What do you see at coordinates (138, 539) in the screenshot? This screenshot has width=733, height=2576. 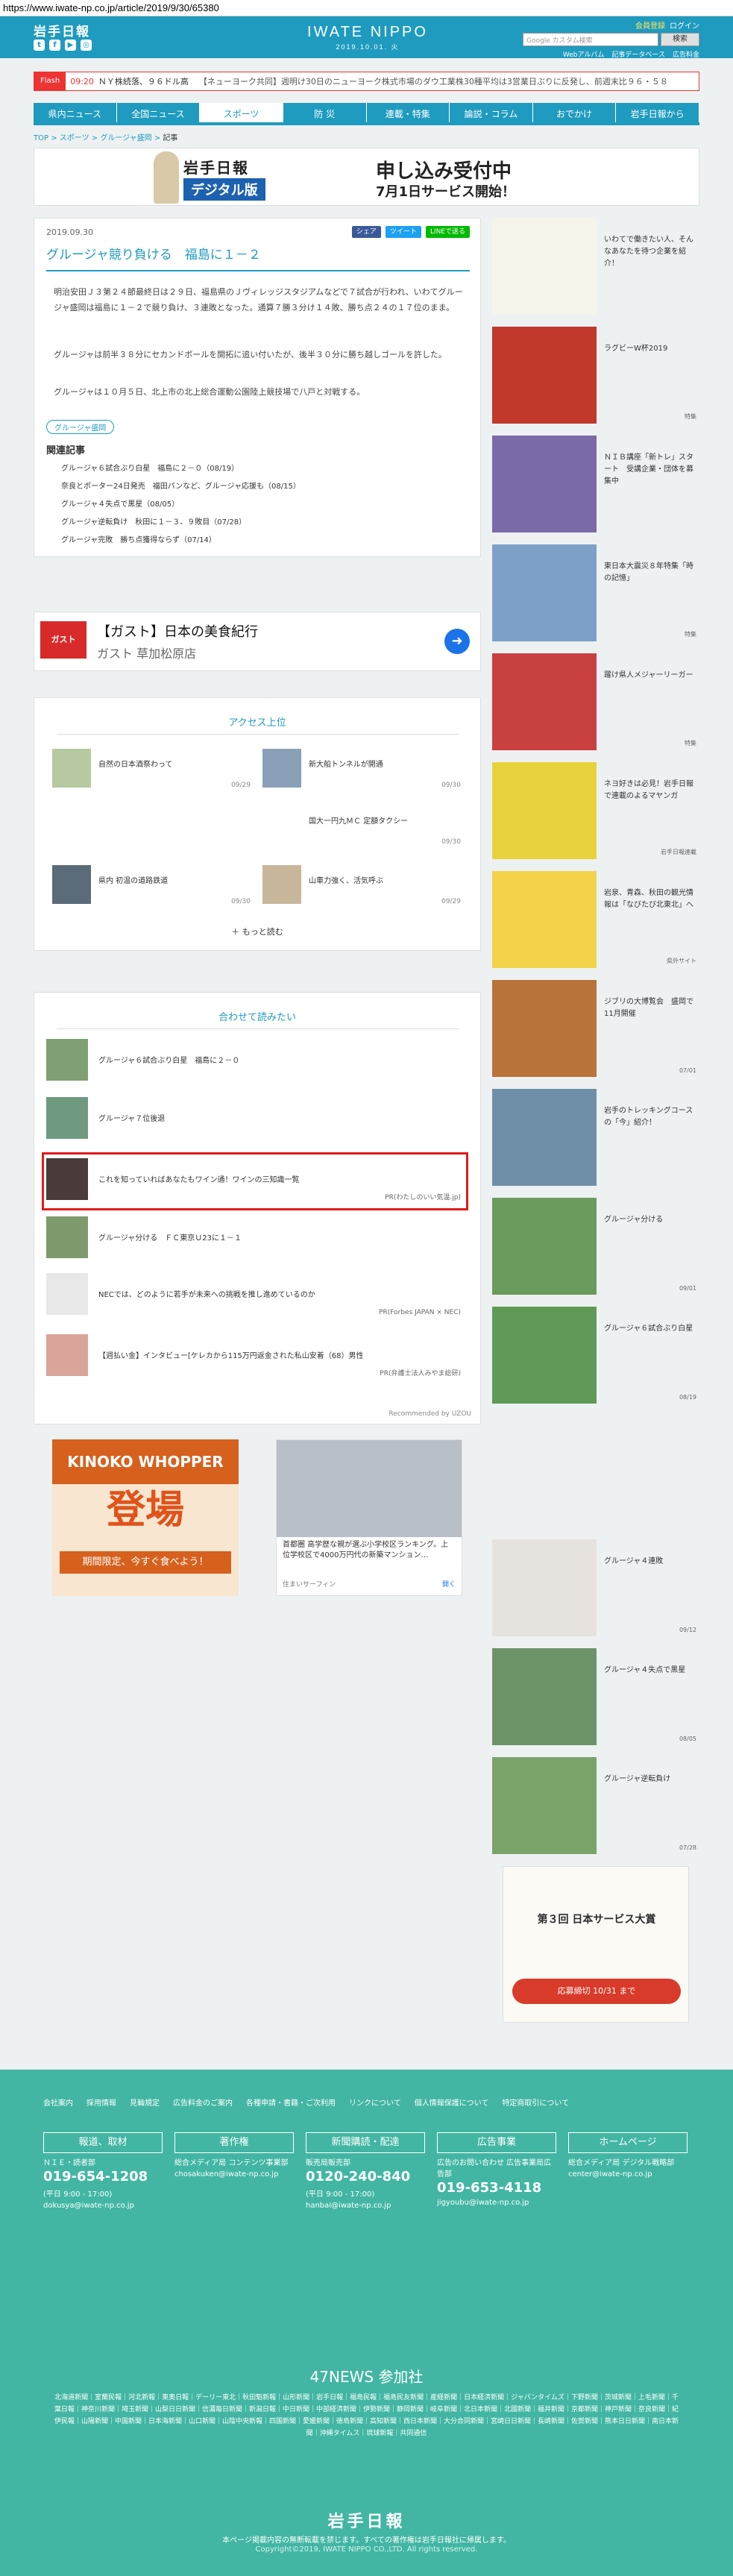 I see `related-link: グルージャ完敗 勝ち点獲得ならず（07/14）` at bounding box center [138, 539].